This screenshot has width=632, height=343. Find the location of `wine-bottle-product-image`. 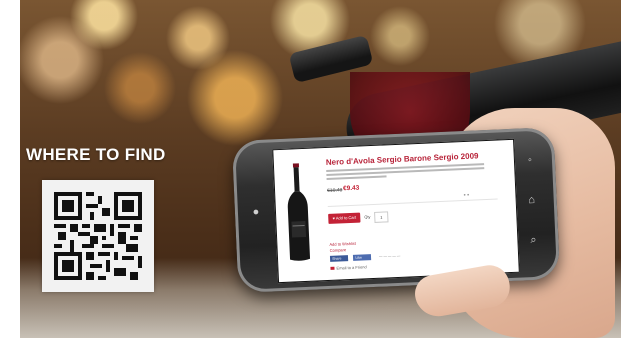

wine-bottle-product-image is located at coordinates (299, 212).